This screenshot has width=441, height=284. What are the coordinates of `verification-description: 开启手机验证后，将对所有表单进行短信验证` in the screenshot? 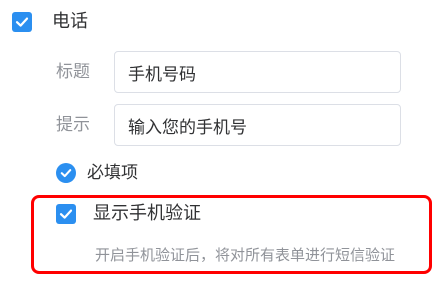 It's located at (245, 255).